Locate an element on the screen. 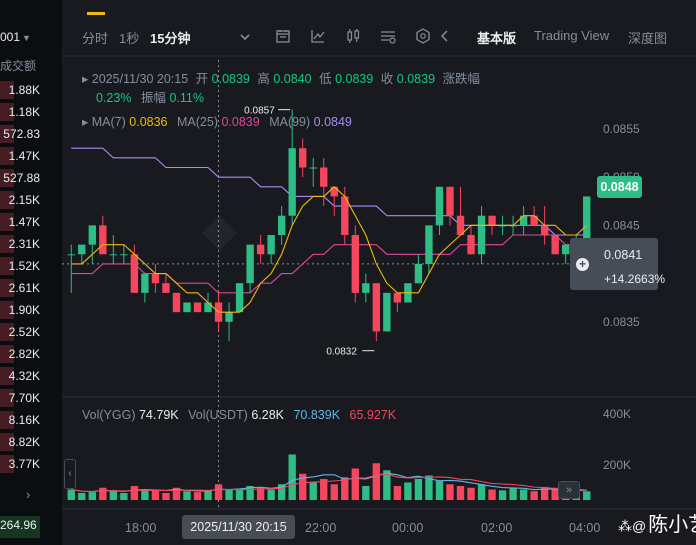  change-value: 0.23% is located at coordinates (114, 98).